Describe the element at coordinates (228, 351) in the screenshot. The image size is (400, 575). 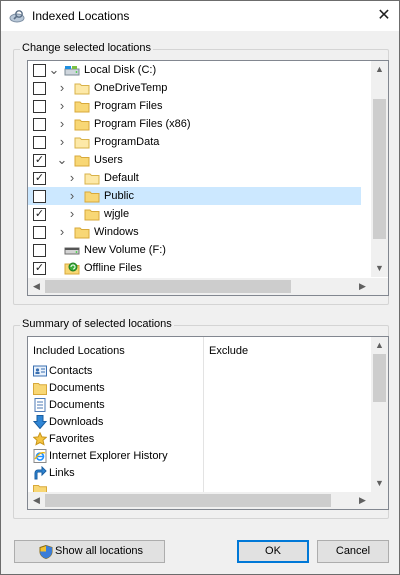
I see `exclude-header: Exclude` at that location.